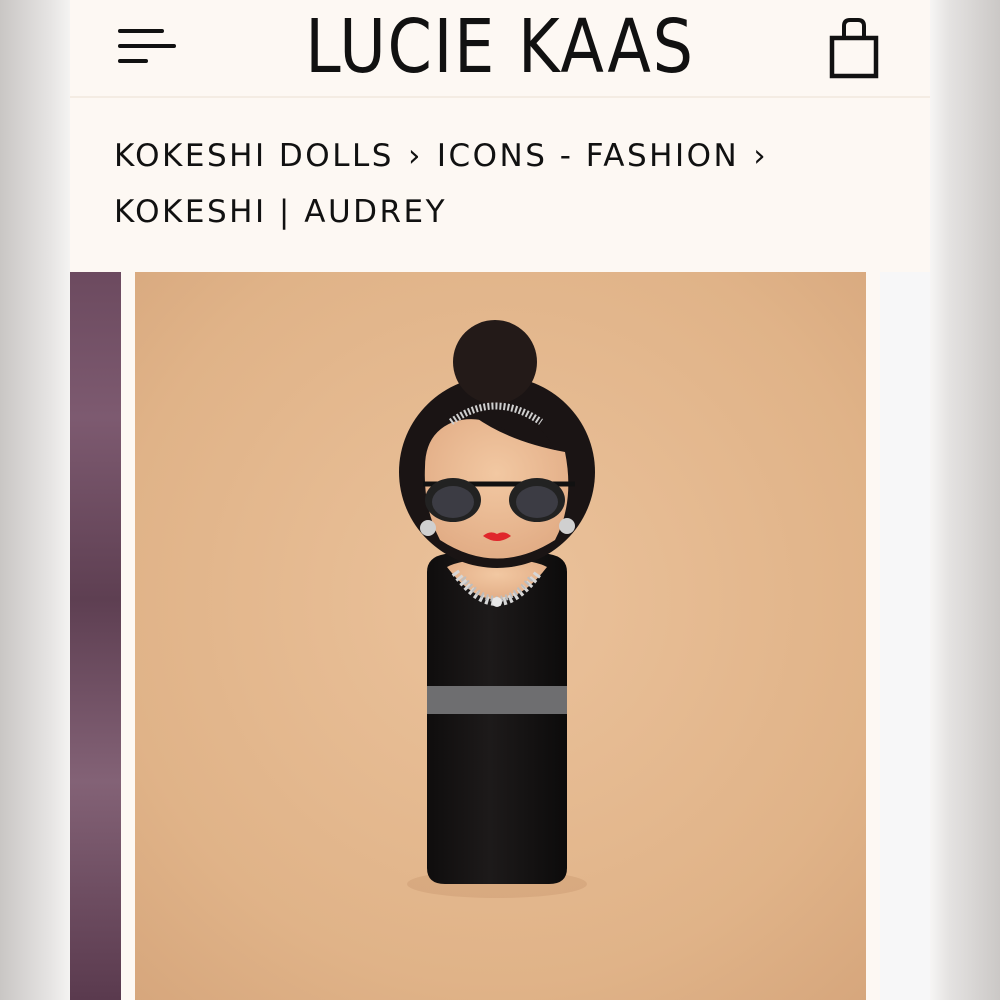  I want to click on brand-logo: LUCIE KAAS, so click(499, 47).